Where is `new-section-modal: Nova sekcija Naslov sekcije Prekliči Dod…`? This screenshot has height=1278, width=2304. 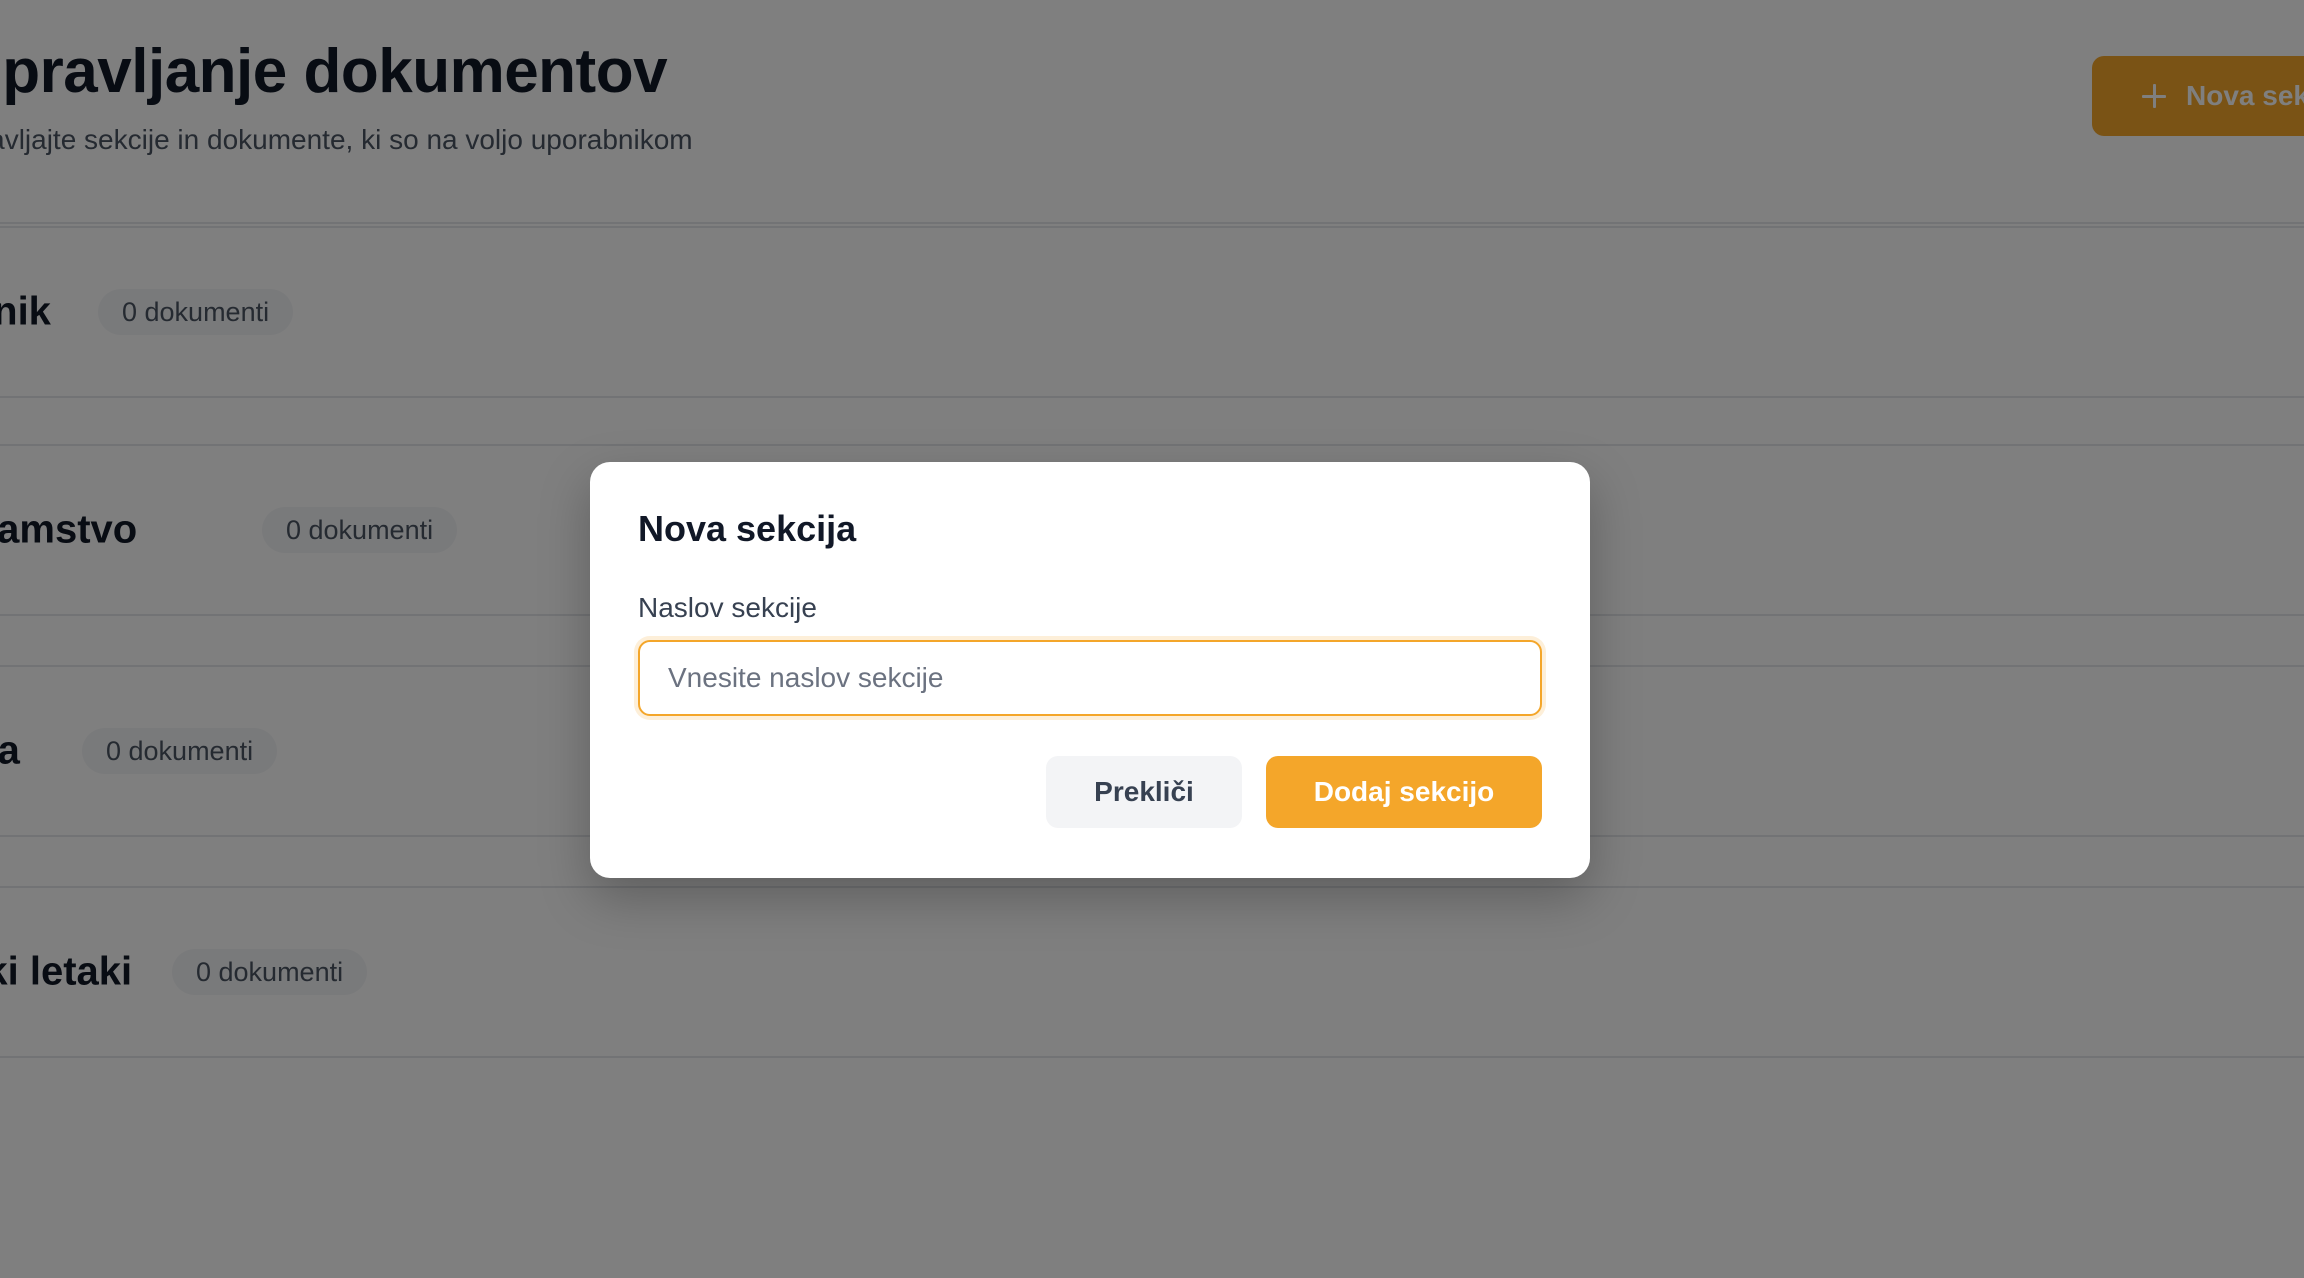
new-section-modal: Nova sekcija Naslov sekcije Prekliči Dod… is located at coordinates (1090, 670).